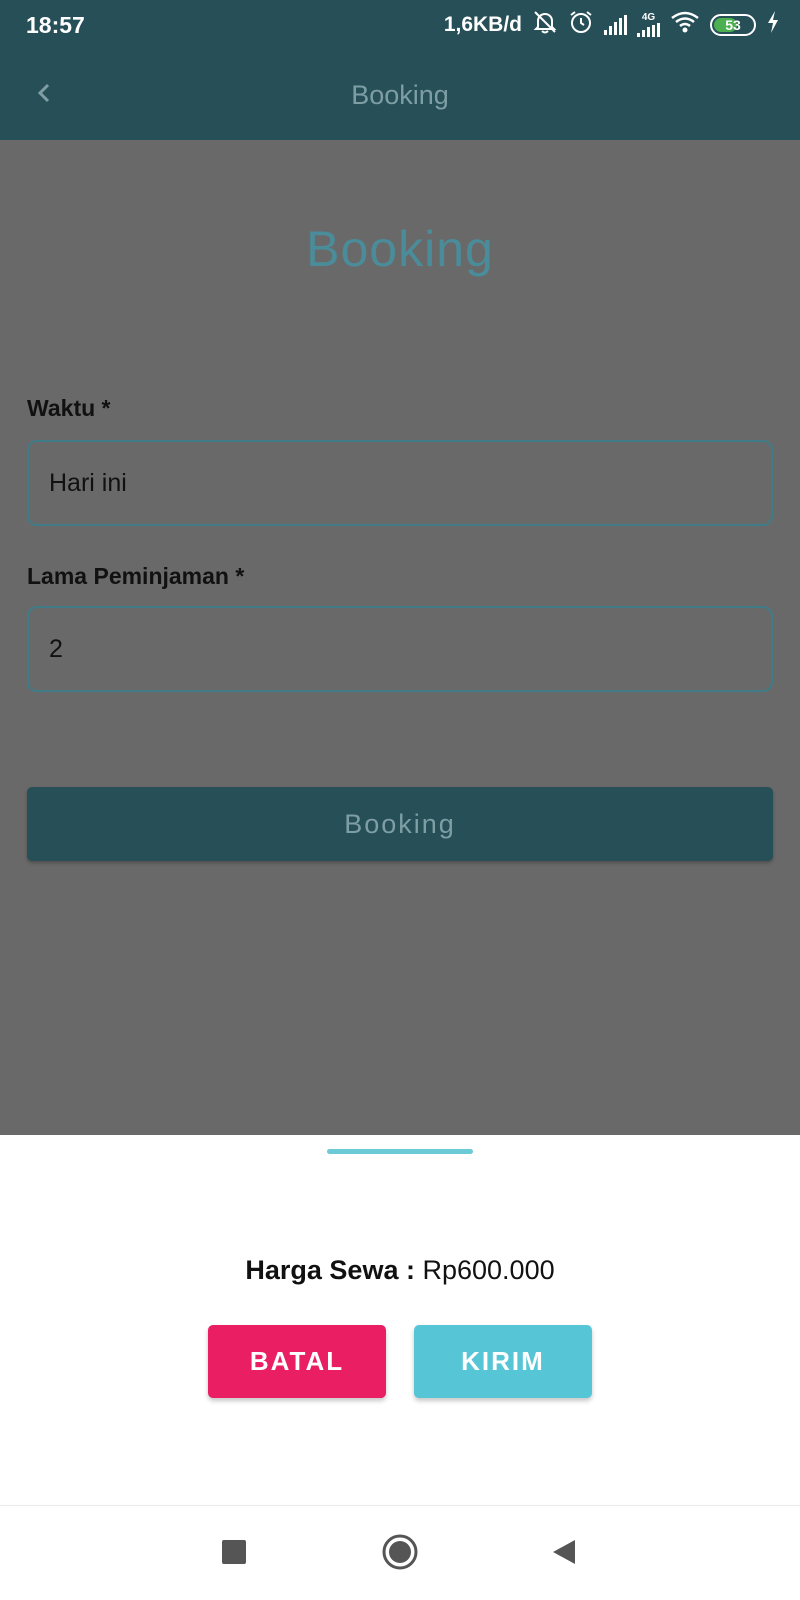 The image size is (800, 1600). Describe the element at coordinates (297, 1361) in the screenshot. I see `cancel-button: BATAL` at that location.